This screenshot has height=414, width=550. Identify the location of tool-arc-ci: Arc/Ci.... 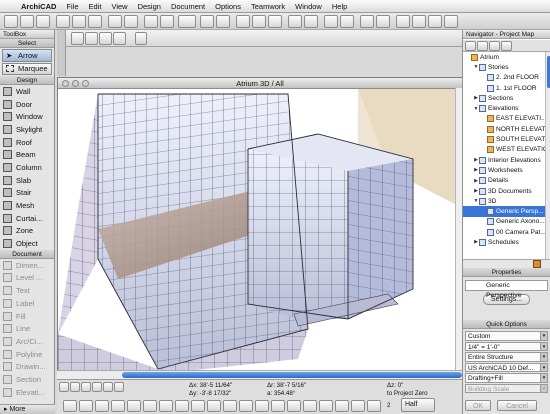
(27, 341).